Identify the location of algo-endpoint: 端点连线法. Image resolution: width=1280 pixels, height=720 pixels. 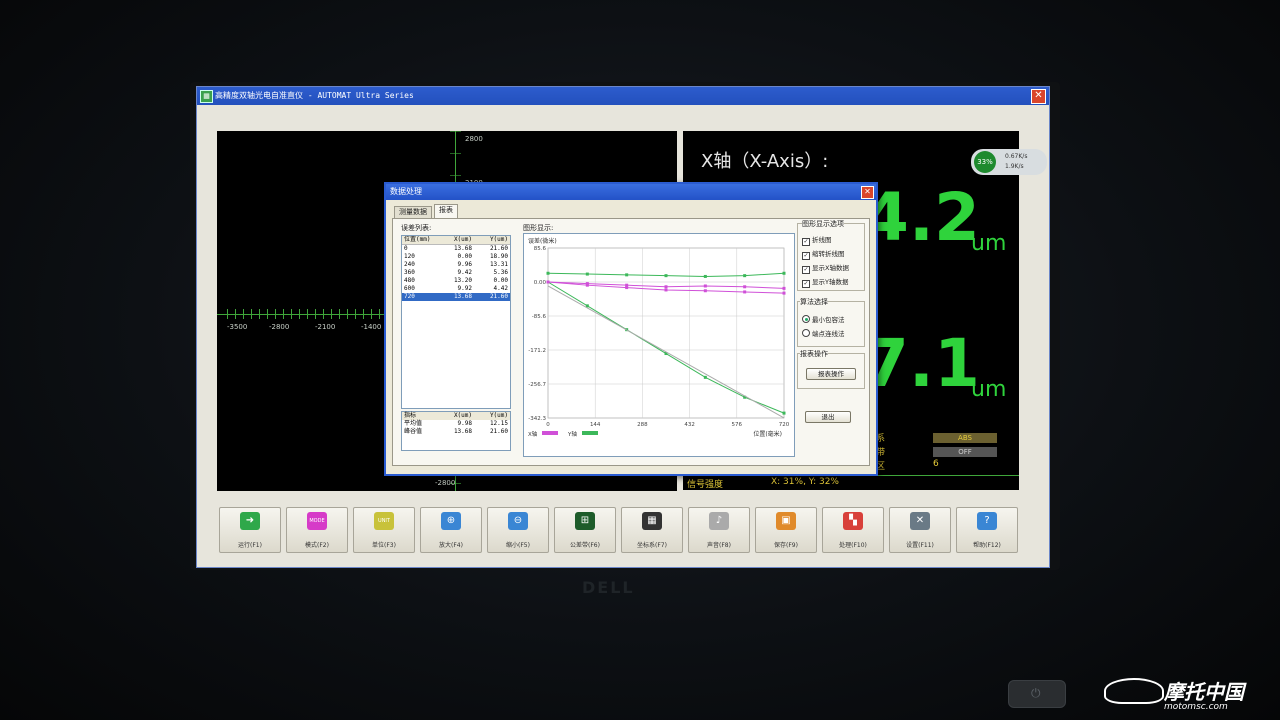
(823, 333).